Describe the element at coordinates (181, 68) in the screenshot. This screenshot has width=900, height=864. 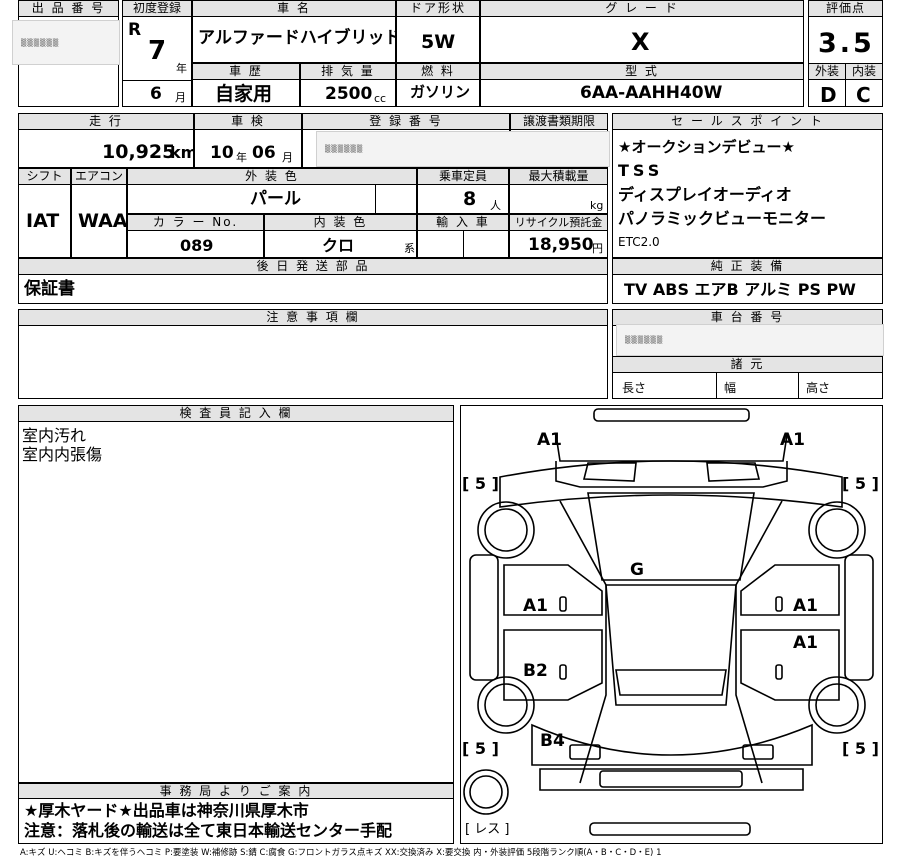
I see `year-unit: 年` at that location.